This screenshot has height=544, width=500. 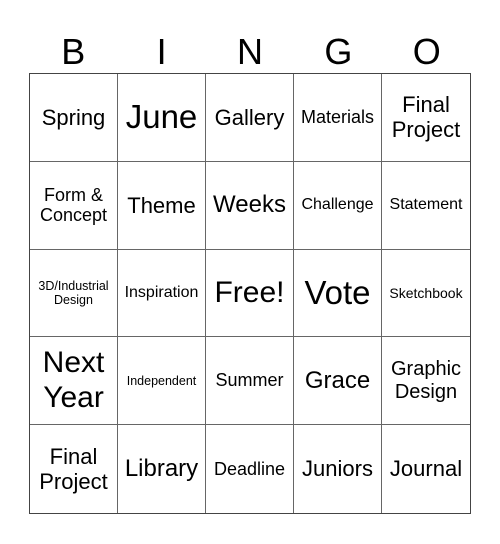 I want to click on cell-label: Summer, so click(x=249, y=380).